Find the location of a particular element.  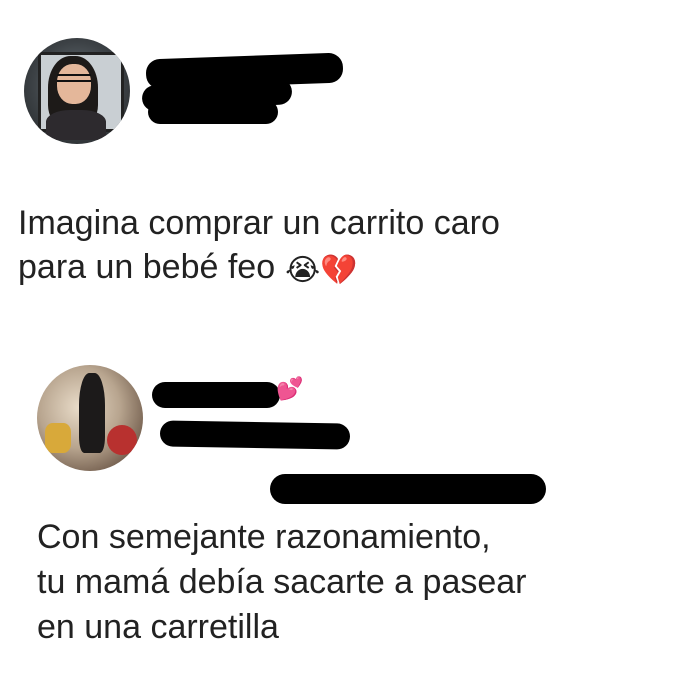

post-text-line-2: tu mamá debía sacarte a pasear is located at coordinates (282, 582).